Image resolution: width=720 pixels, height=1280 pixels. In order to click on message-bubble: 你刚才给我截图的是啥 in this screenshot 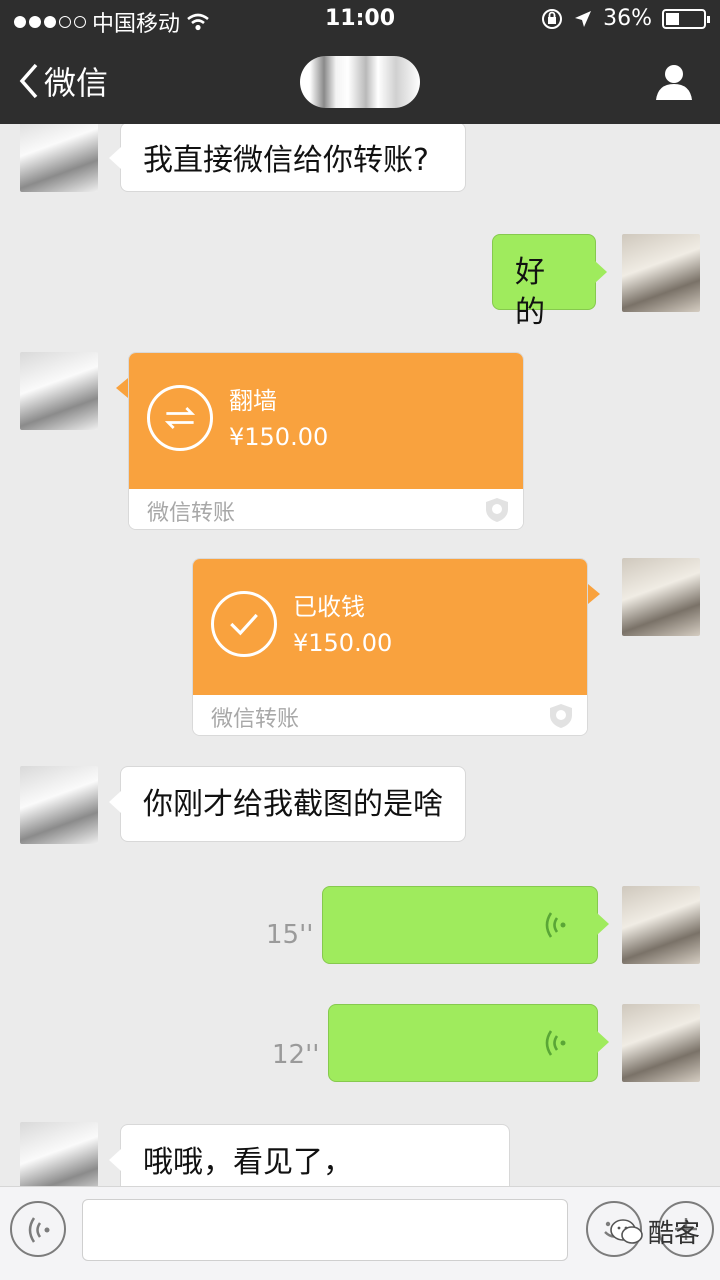, I will do `click(287, 804)`.